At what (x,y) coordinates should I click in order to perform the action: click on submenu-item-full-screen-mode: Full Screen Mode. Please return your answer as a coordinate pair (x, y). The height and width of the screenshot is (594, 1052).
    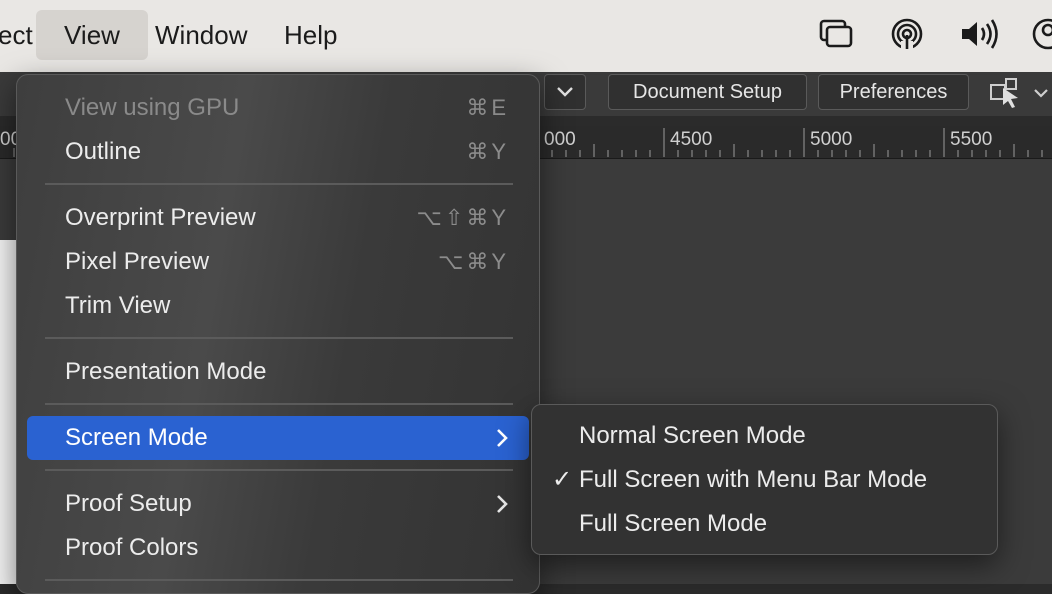
    Looking at the image, I should click on (765, 524).